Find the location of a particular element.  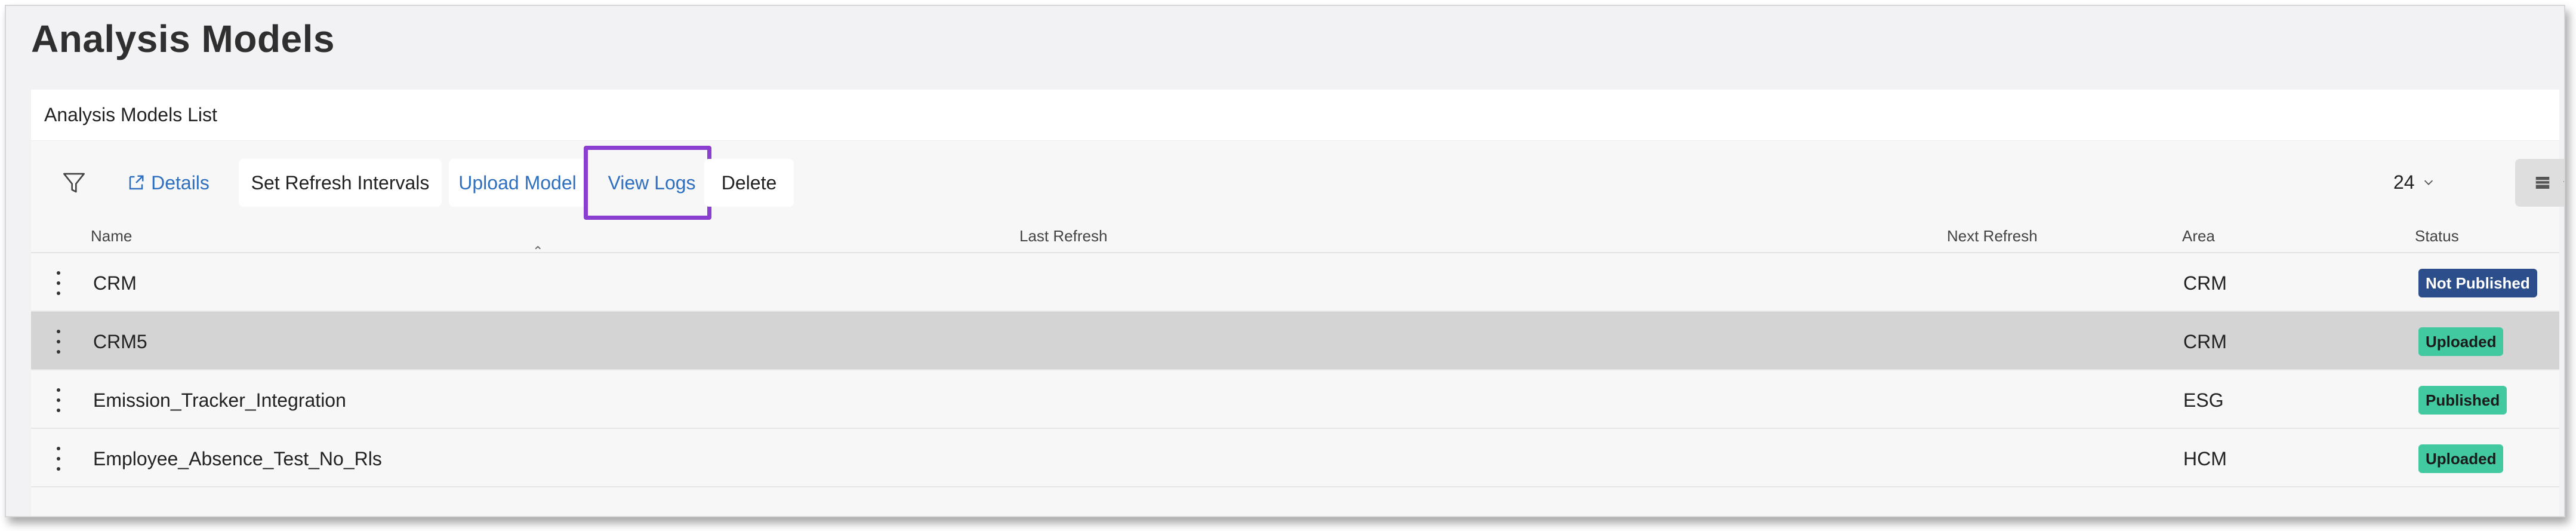

column-header-status: Status is located at coordinates (2437, 236).